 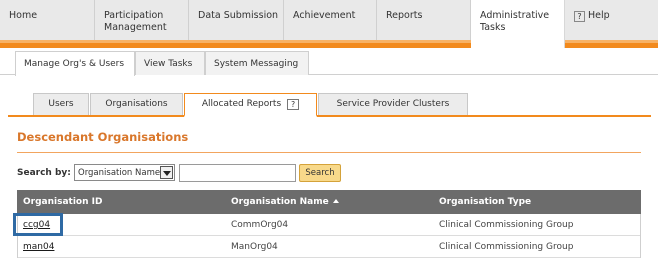 I want to click on search-by-label: Search by:, so click(x=44, y=173).